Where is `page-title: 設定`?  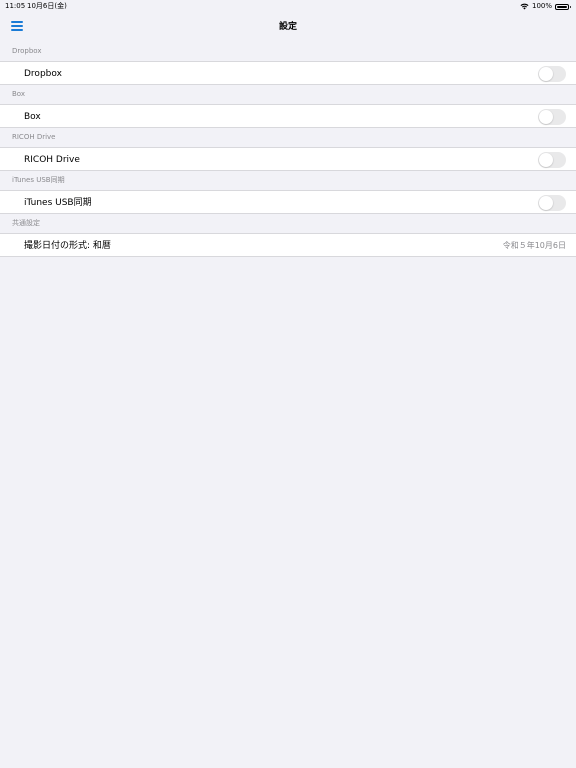 page-title: 設定 is located at coordinates (287, 27).